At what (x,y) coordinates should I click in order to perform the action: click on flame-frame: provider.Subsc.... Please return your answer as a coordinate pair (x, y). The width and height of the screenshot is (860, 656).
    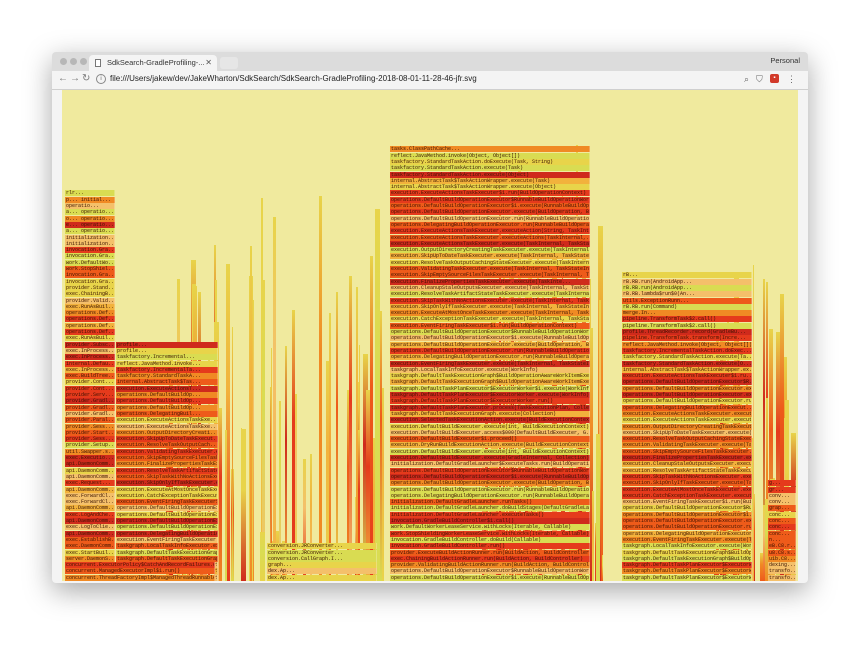
    Looking at the image, I should click on (90, 344).